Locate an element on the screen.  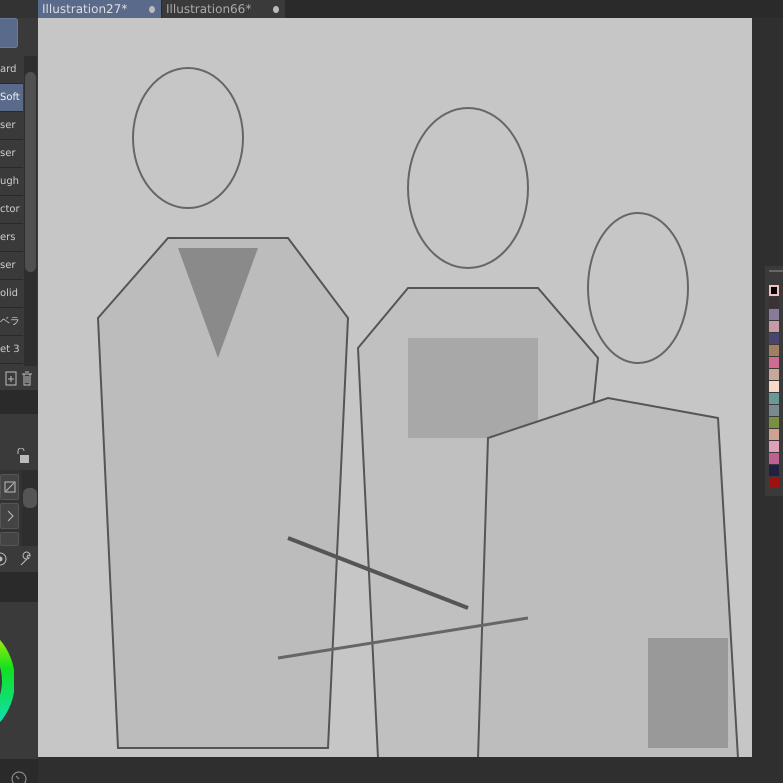
brush-item: ers is located at coordinates (11, 238).